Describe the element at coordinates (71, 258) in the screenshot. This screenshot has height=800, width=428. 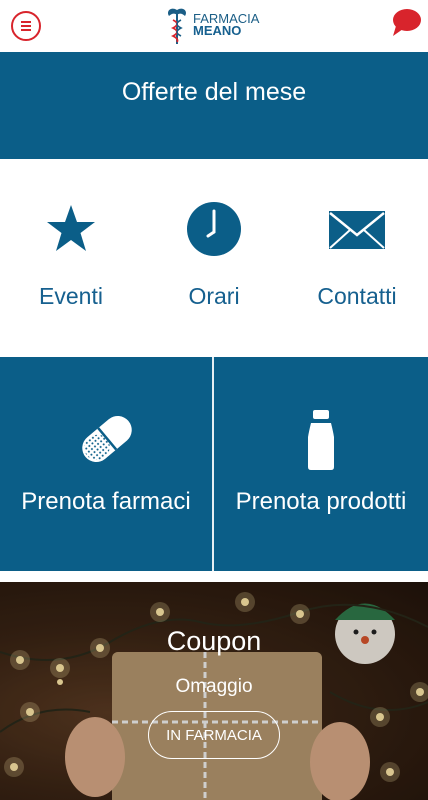
I see `quick-link-eventi: Eventi` at that location.